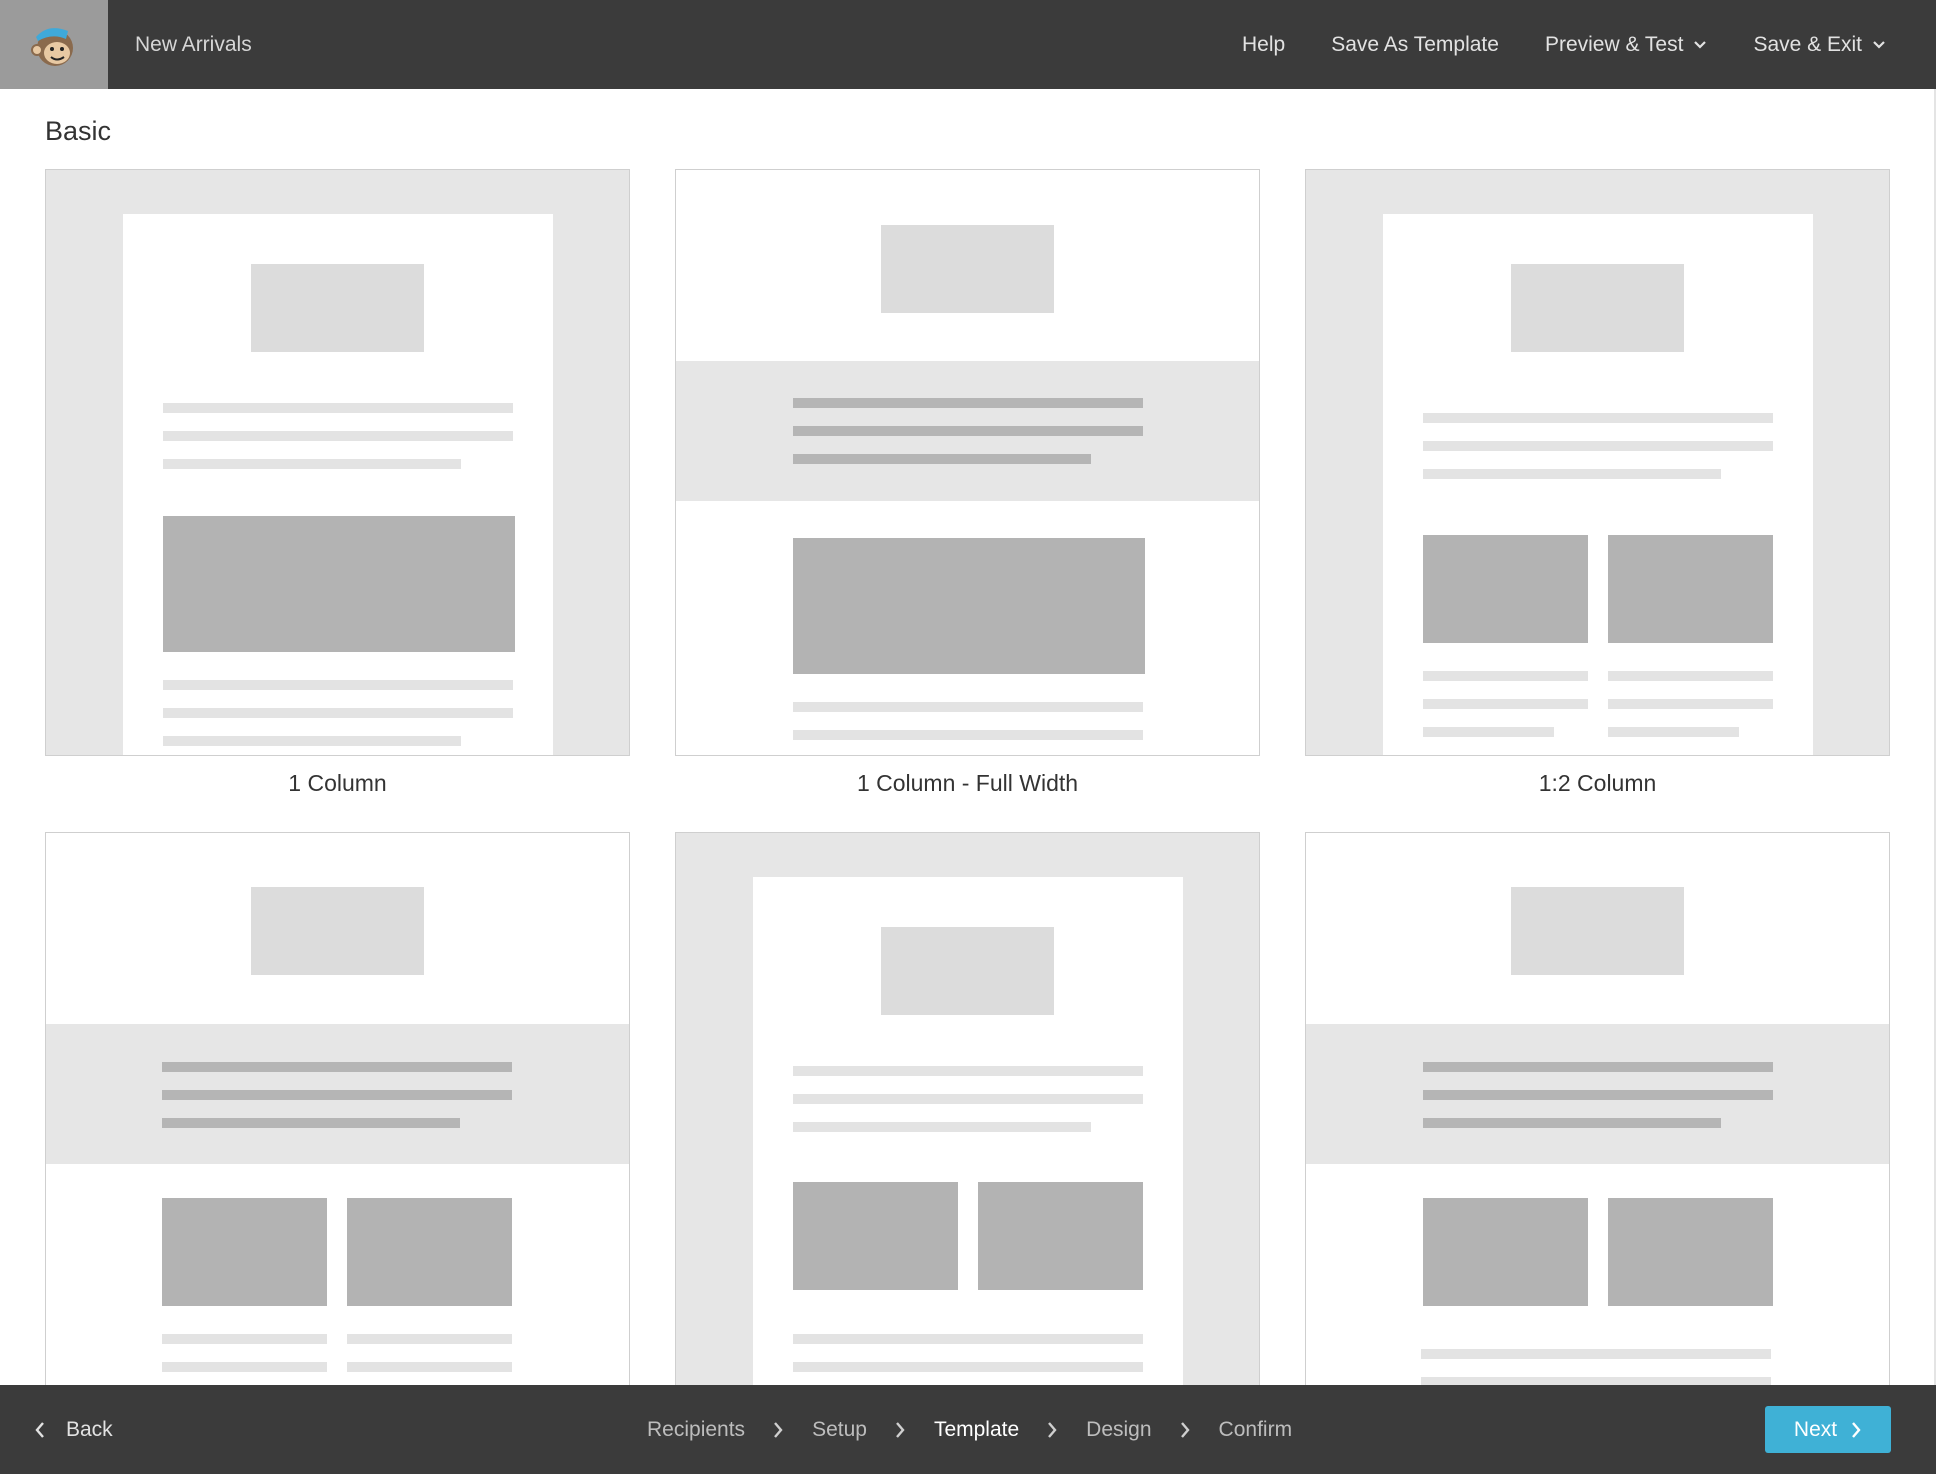 The image size is (1936, 1474). What do you see at coordinates (1614, 44) in the screenshot?
I see `preview-test-label: Preview & Test` at bounding box center [1614, 44].